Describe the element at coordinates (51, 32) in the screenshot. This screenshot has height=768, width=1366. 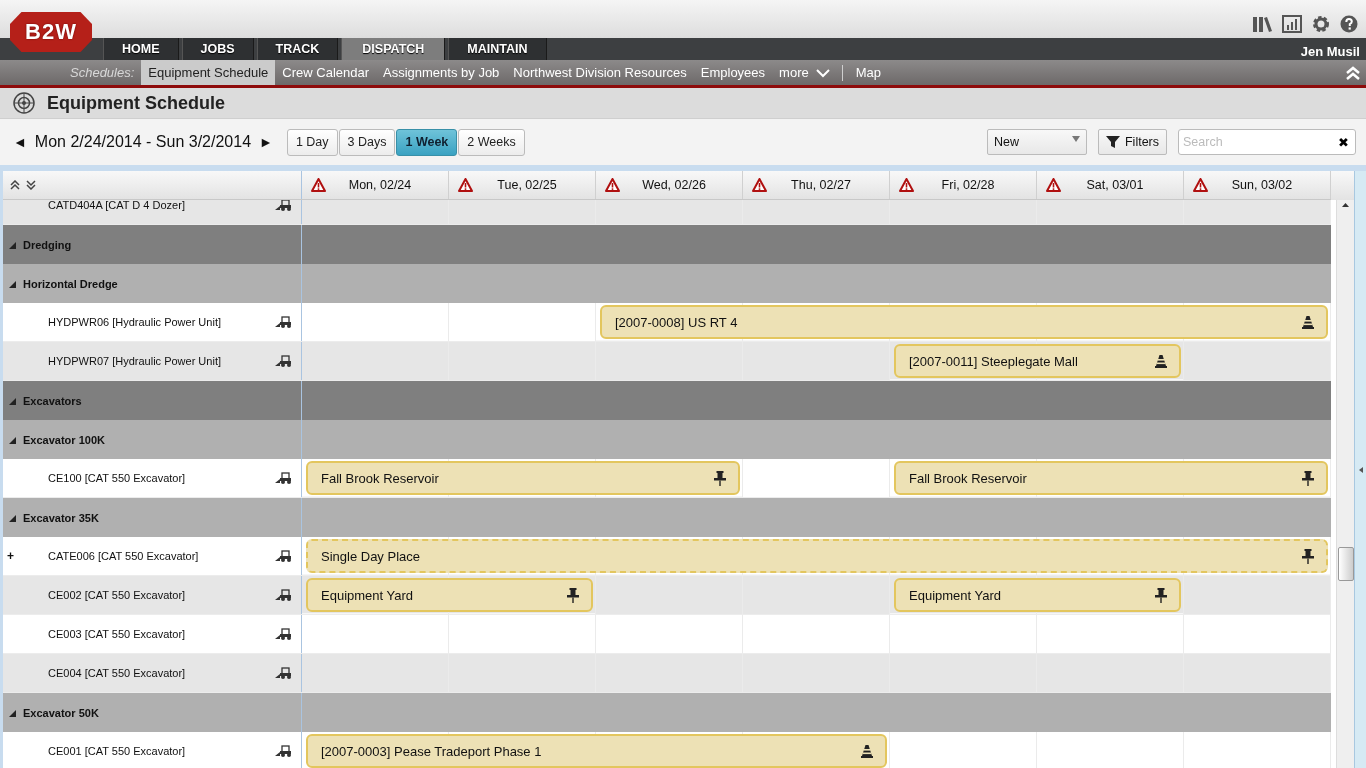
I see `logo: B2W` at that location.